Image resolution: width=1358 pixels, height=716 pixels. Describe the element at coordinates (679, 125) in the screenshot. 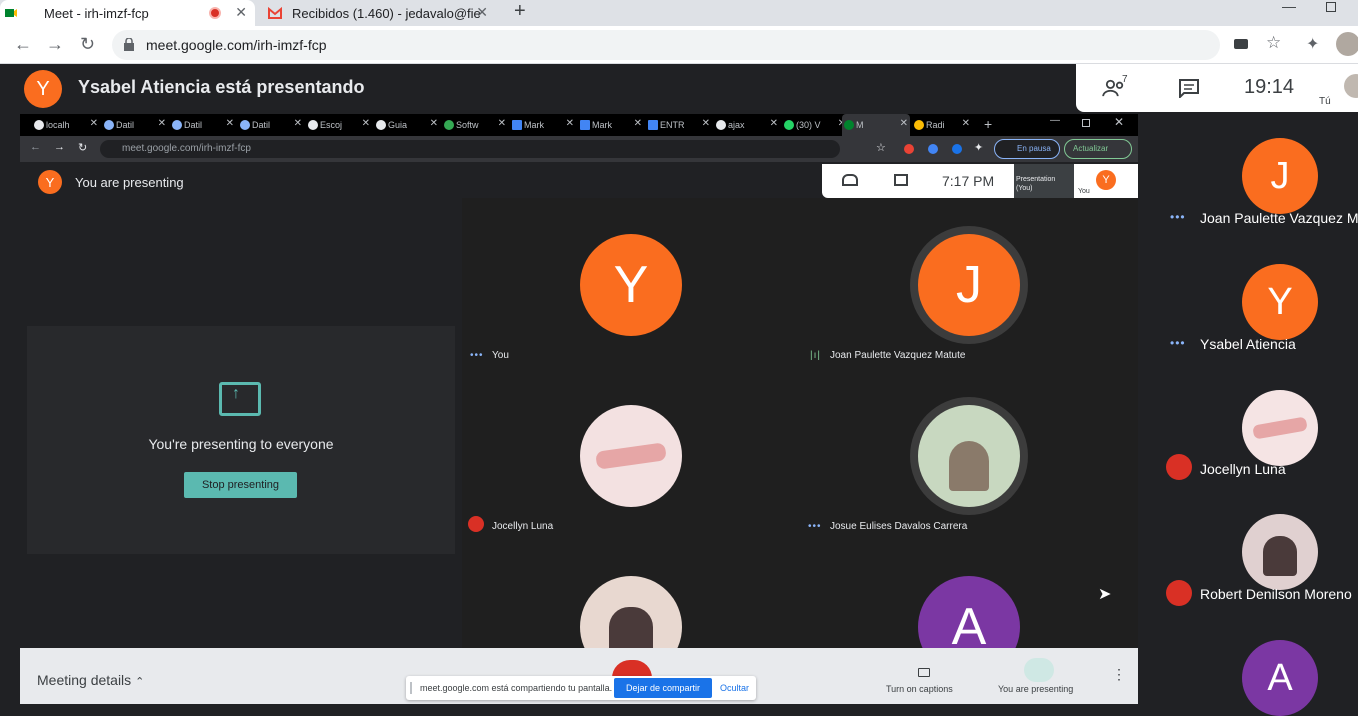

I see `shared-tab: ENTR ✕` at that location.